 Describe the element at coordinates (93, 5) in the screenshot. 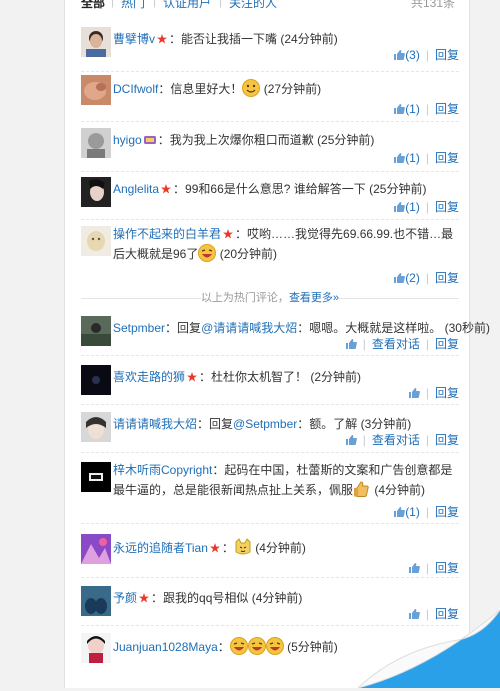

I see `tab-all: 全部` at that location.